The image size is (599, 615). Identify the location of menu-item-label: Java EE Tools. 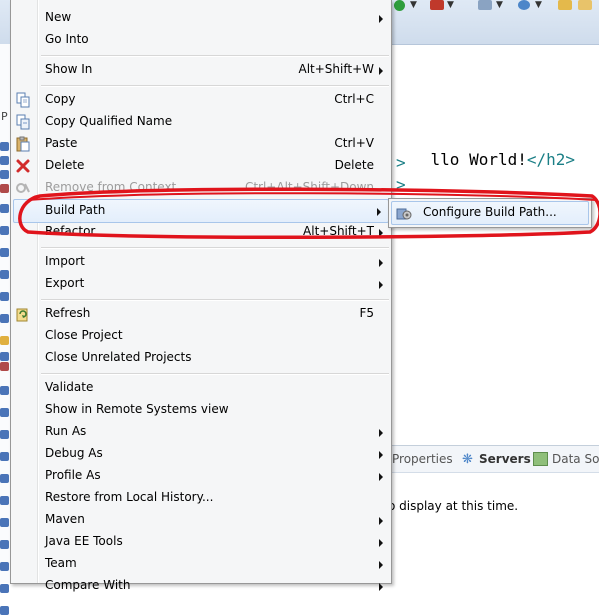
(84, 541).